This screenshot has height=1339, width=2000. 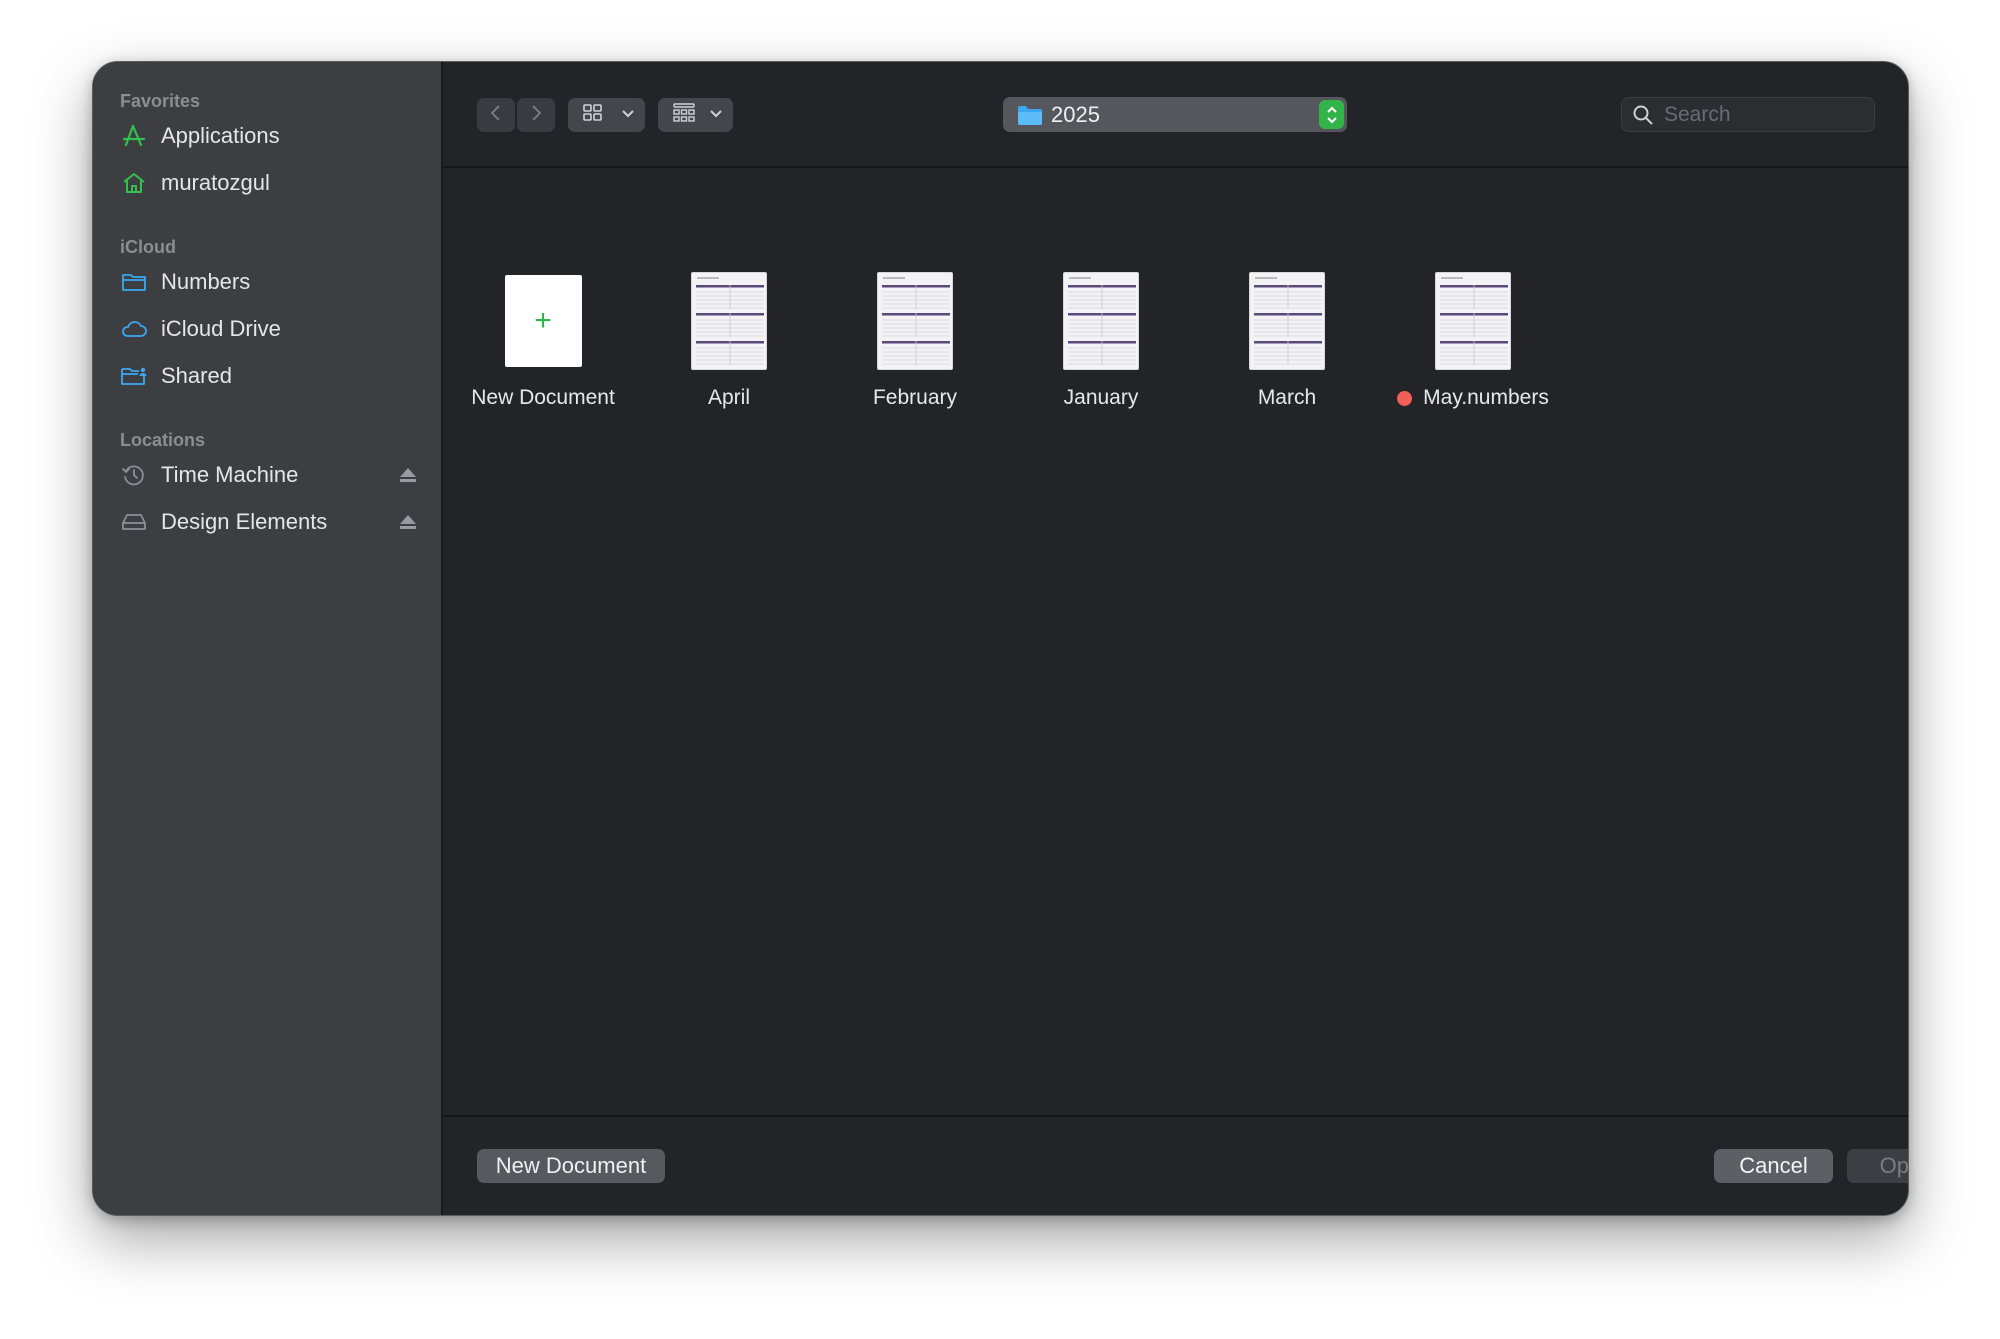 I want to click on file-label: May.numbers, so click(x=1473, y=398).